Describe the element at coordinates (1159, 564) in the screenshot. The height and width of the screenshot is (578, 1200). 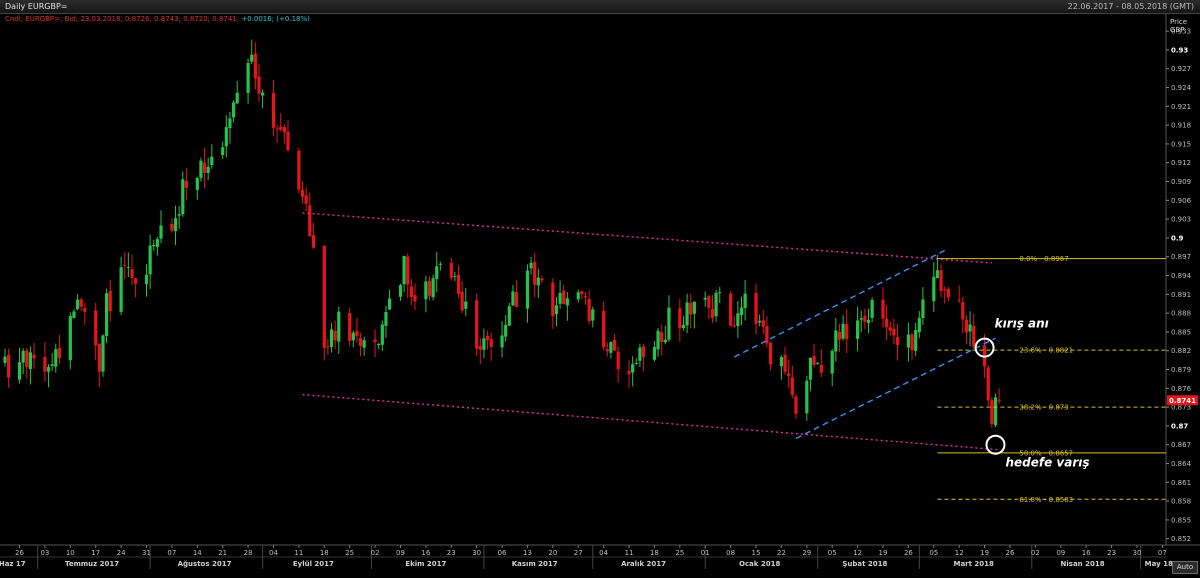
I see `month-label: May 18` at that location.